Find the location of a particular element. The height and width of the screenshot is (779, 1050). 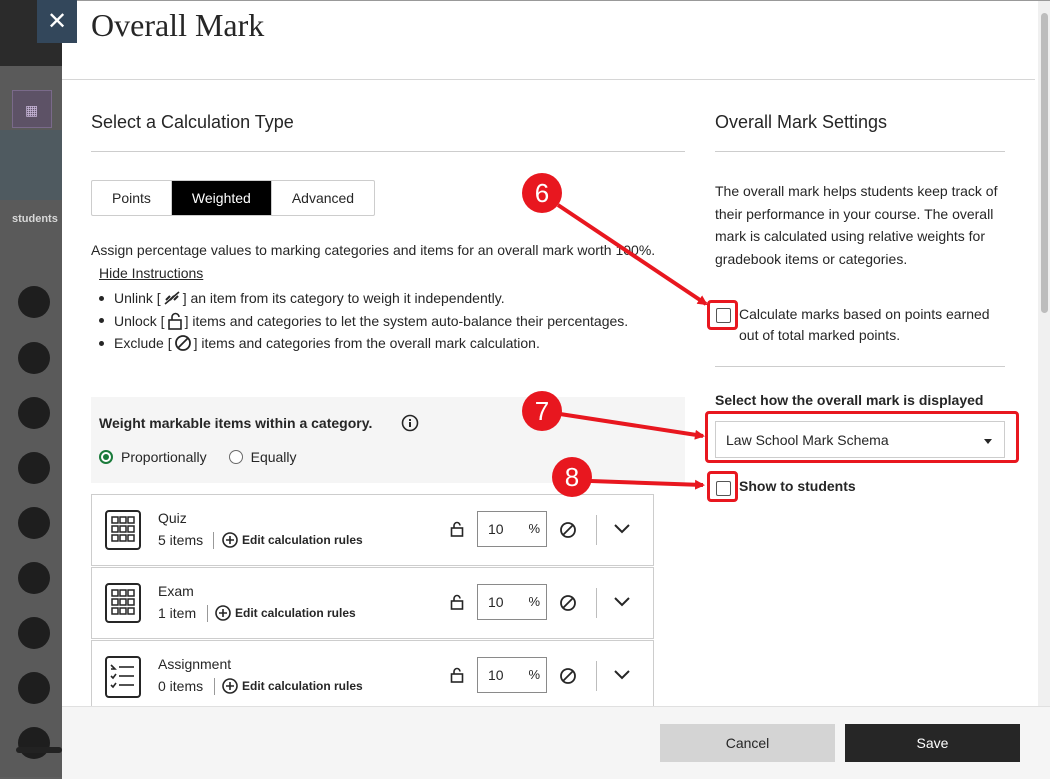

background-page: ▦ students is located at coordinates (31, 388).